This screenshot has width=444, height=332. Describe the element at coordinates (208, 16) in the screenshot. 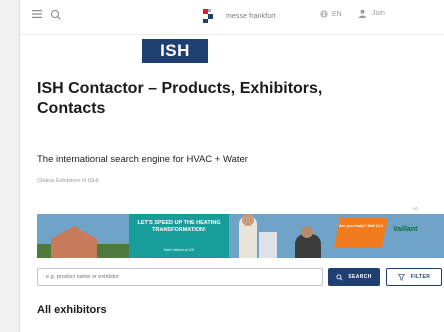

I see `messe-frankfurt-logo-icon` at that location.